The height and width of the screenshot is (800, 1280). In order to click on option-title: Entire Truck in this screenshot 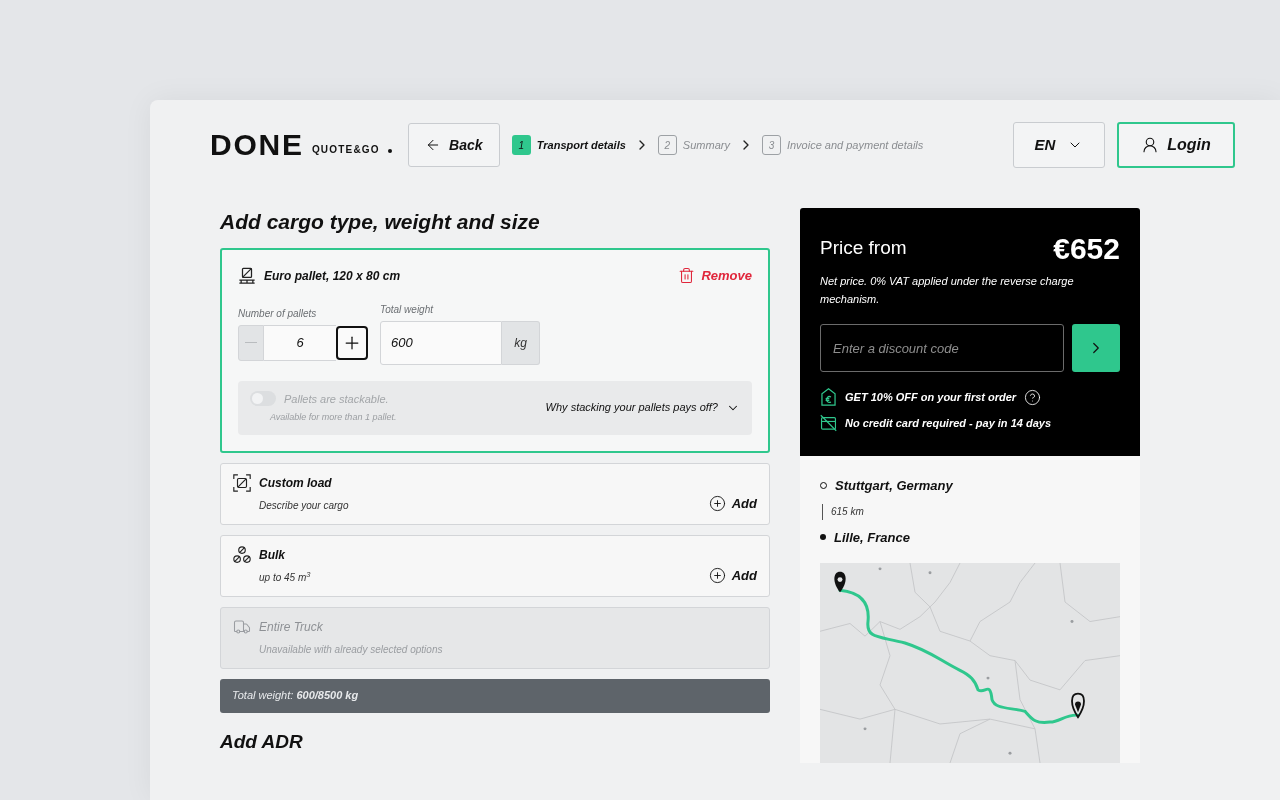, I will do `click(291, 627)`.